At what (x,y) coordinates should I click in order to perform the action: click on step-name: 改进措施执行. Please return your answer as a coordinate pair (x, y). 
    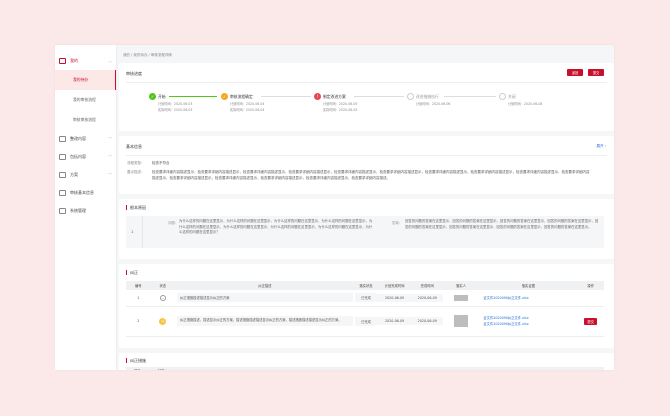
    Looking at the image, I should click on (427, 96).